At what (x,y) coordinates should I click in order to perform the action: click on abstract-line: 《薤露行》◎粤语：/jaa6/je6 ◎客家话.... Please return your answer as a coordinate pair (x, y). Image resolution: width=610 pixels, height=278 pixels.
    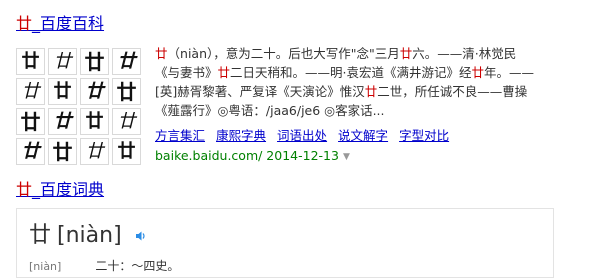
    Looking at the image, I should click on (377, 110).